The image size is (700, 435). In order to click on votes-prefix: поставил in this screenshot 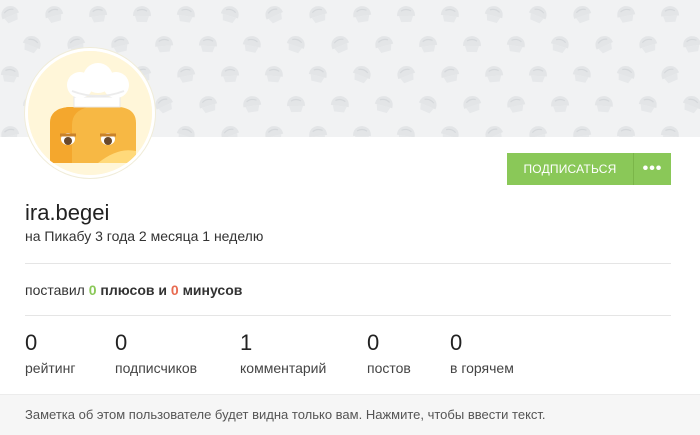, I will do `click(55, 290)`.